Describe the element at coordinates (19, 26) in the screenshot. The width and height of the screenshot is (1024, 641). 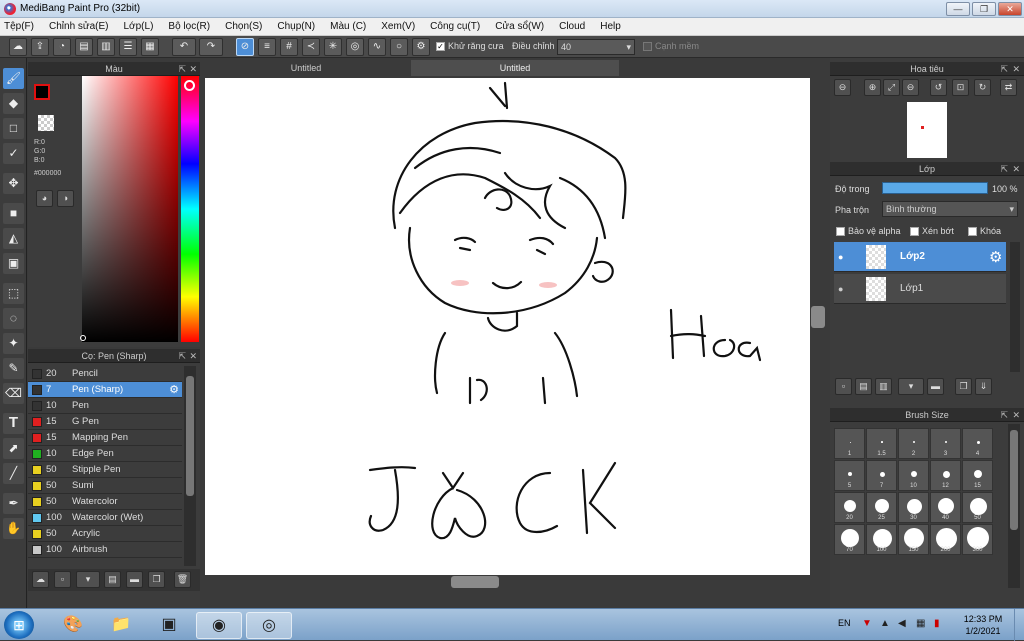
I see `menu-file: Tệp(F)` at that location.